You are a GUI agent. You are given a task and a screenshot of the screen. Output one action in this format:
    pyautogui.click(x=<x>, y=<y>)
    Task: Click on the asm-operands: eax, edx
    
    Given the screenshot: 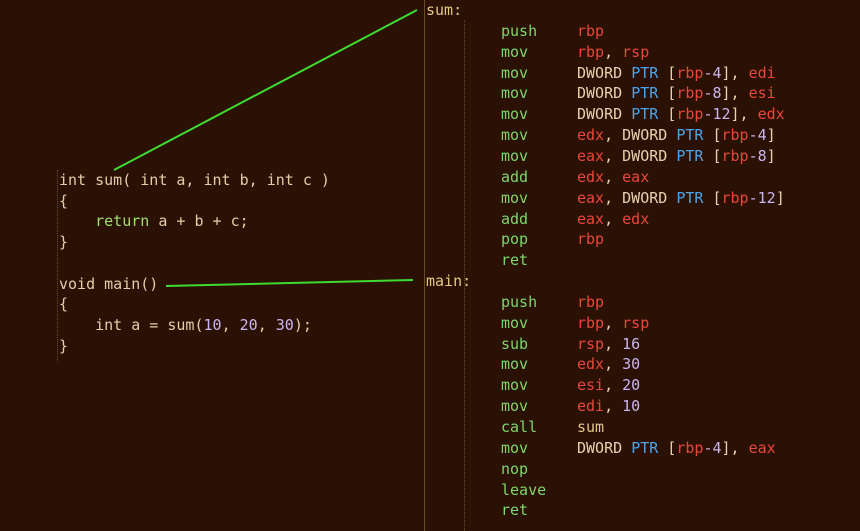 What is the action you would take?
    pyautogui.click(x=613, y=219)
    